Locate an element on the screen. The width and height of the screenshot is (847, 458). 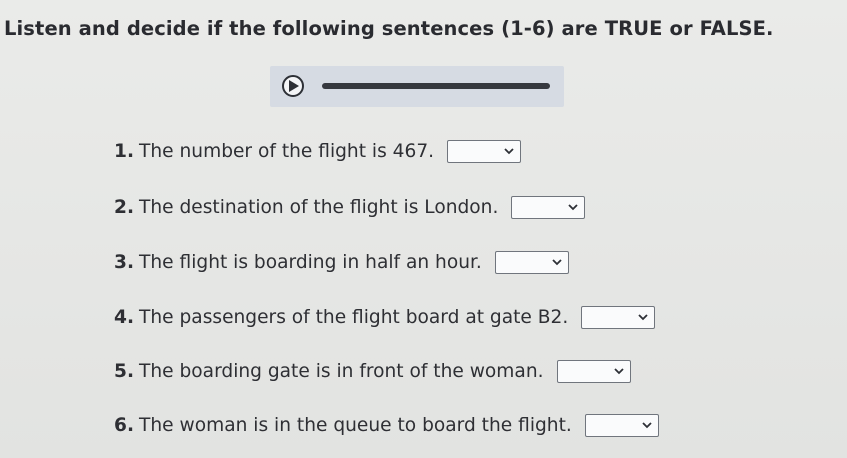
play-icon is located at coordinates (294, 86).